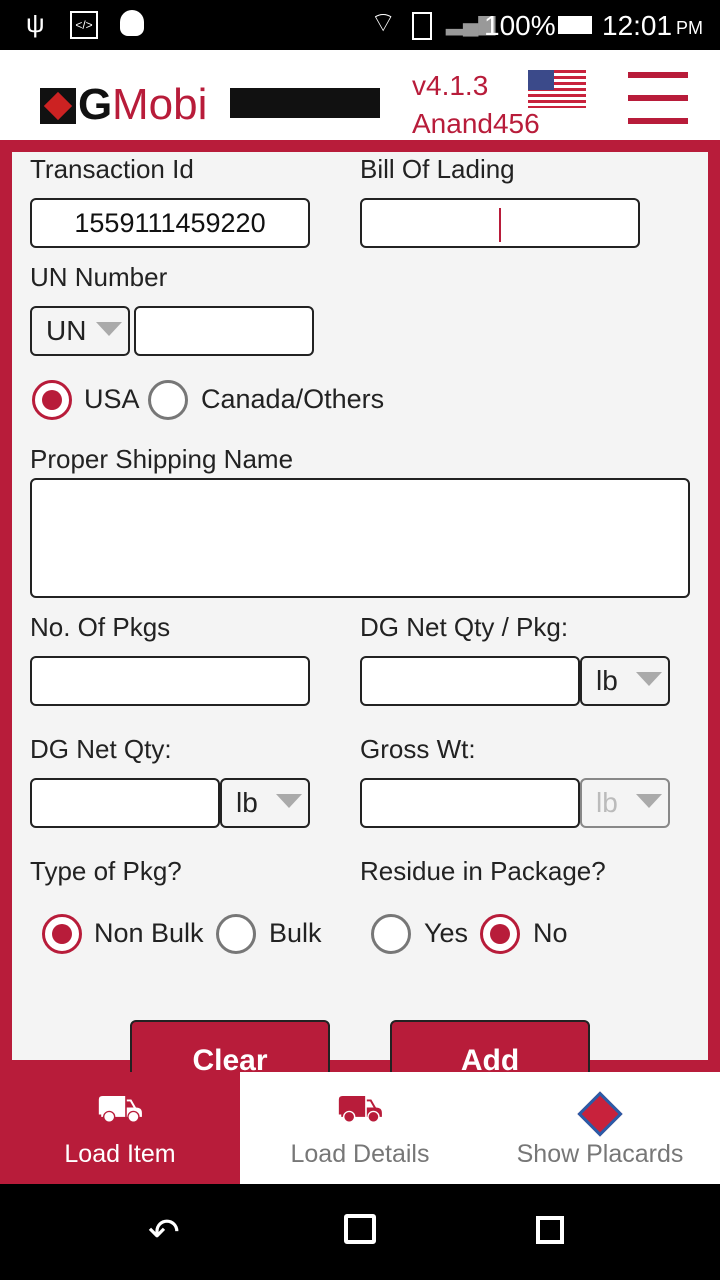 The width and height of the screenshot is (720, 1280). Describe the element at coordinates (637, 25) in the screenshot. I see `clock: 12:01` at that location.